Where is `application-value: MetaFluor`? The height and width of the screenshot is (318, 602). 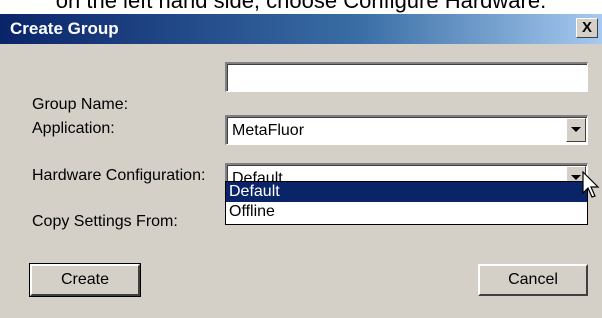 application-value: MetaFluor is located at coordinates (268, 130).